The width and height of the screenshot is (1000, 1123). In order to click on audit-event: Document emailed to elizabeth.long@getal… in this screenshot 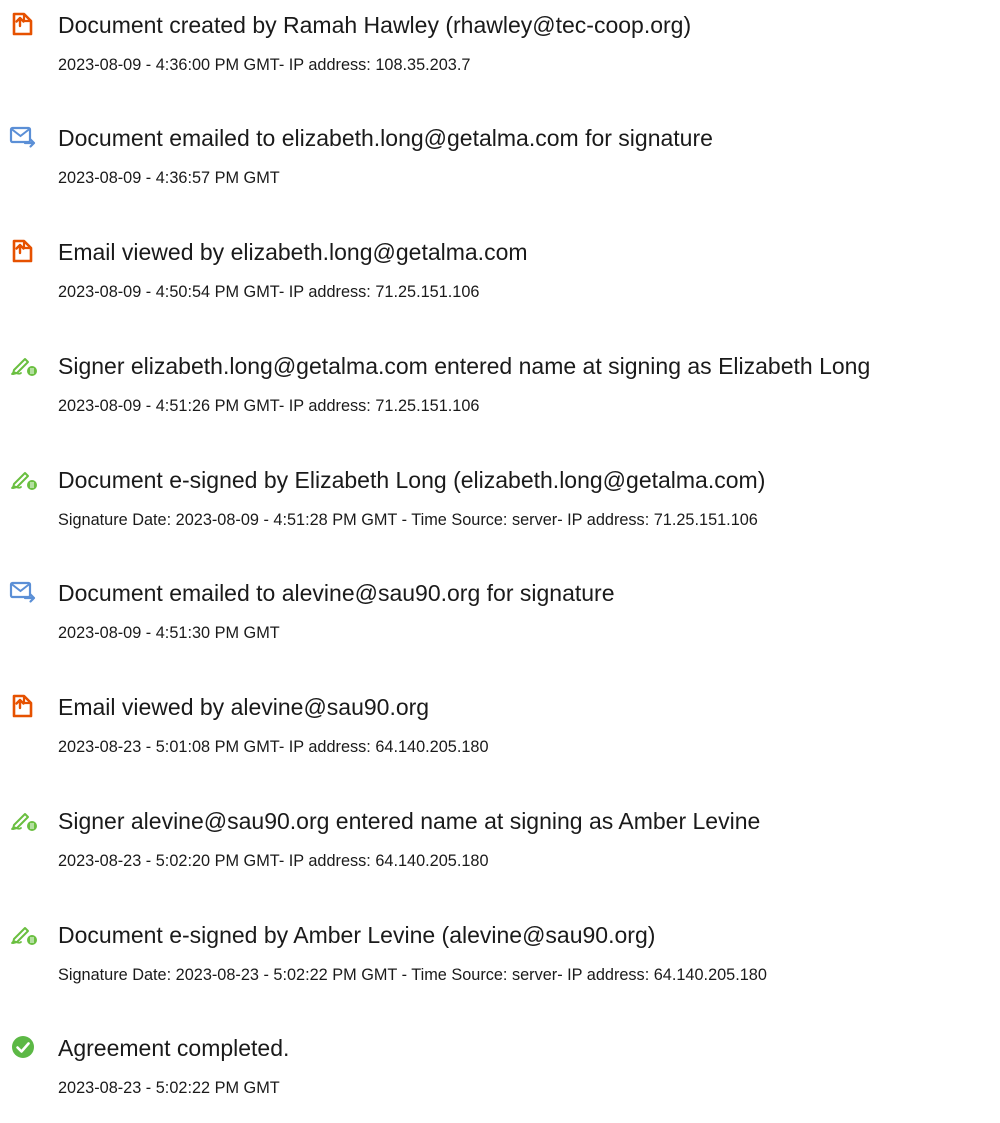, I will do `click(500, 163)`.